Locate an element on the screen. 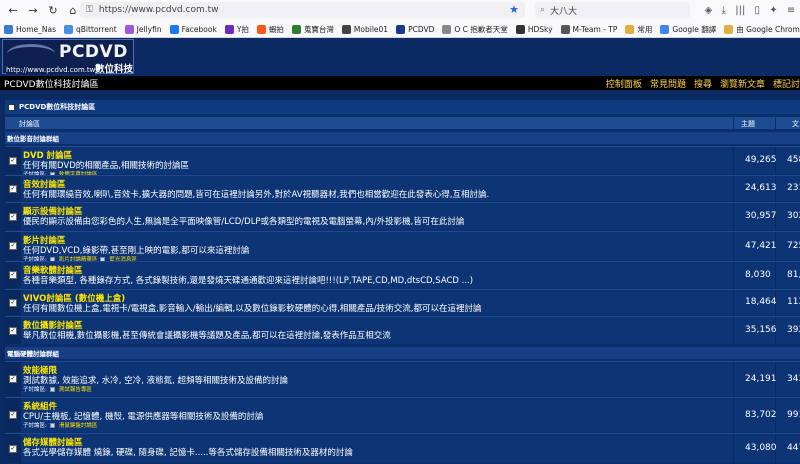  pocket-icon: ◈ is located at coordinates (709, 10).